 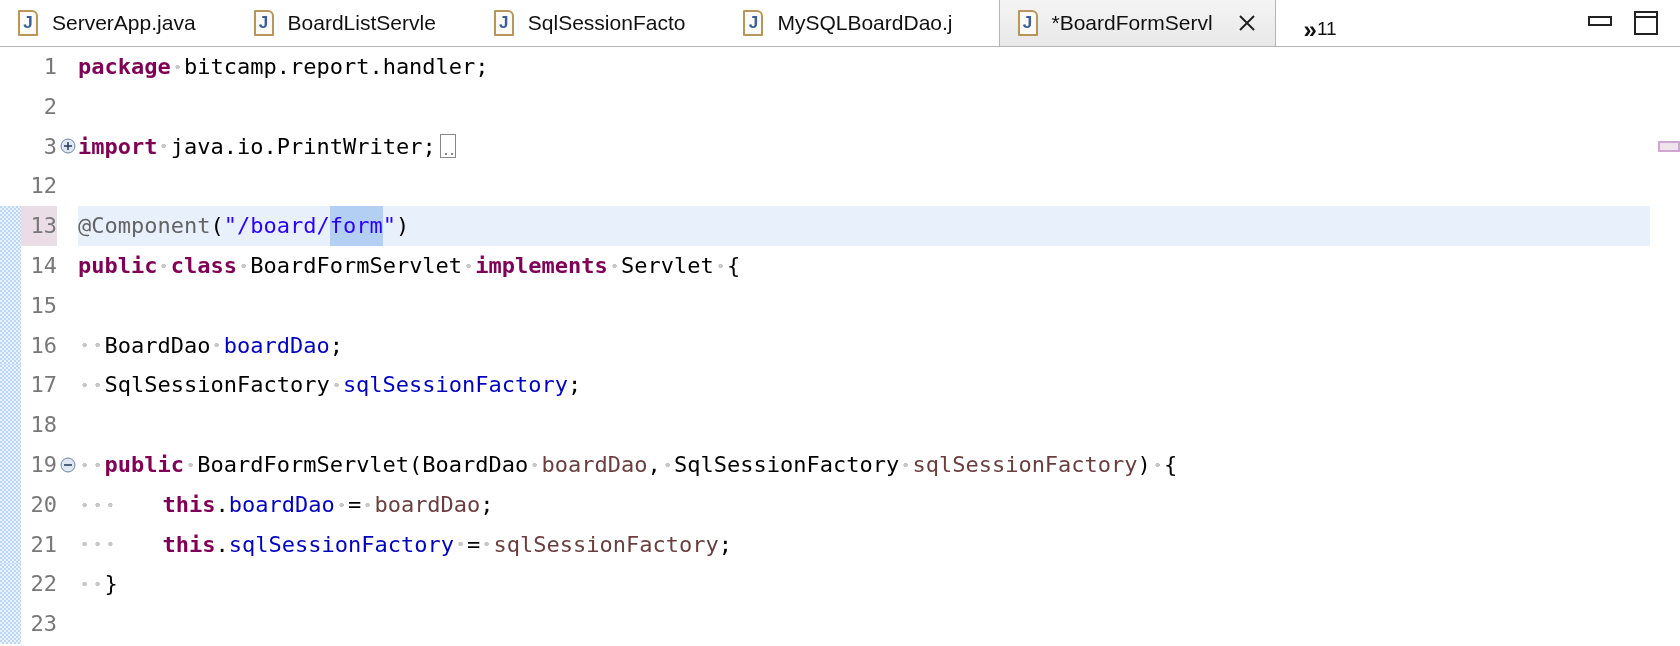 What do you see at coordinates (157, 345) in the screenshot?
I see `code-text: BoardDao` at bounding box center [157, 345].